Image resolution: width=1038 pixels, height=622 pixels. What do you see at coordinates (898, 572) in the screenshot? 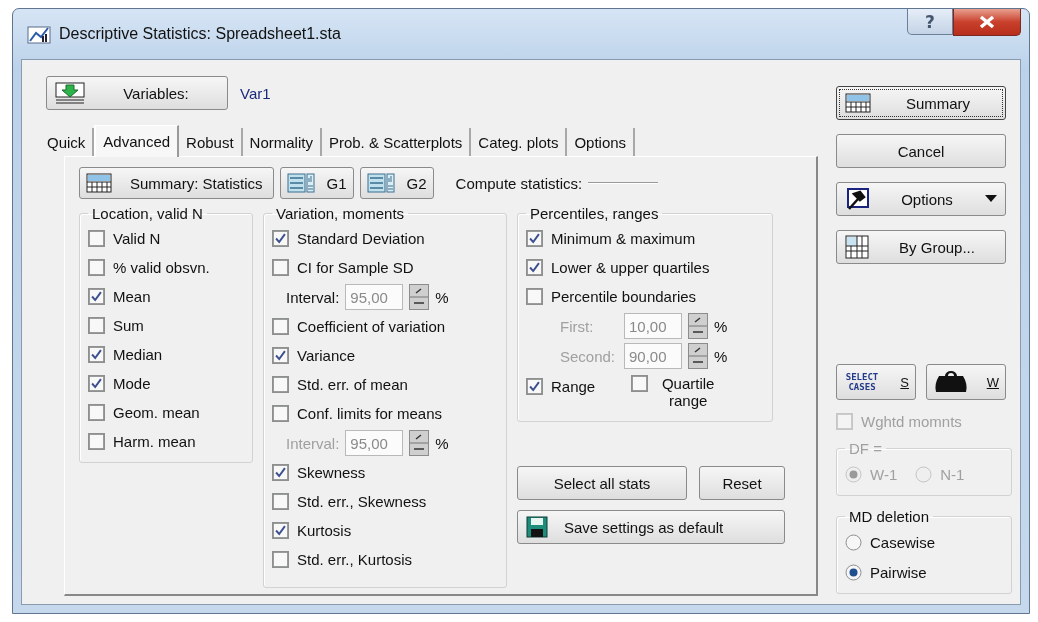
I see `radio-label: Pairwise` at bounding box center [898, 572].